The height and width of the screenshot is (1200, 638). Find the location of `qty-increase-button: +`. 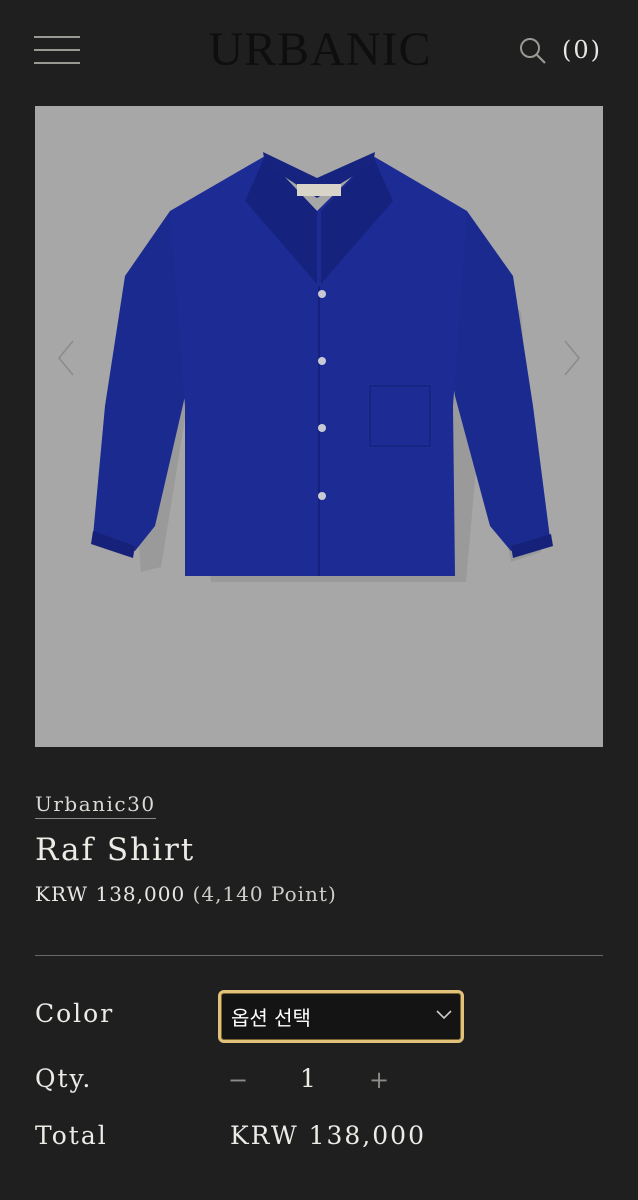

qty-increase-button: + is located at coordinates (379, 1080).